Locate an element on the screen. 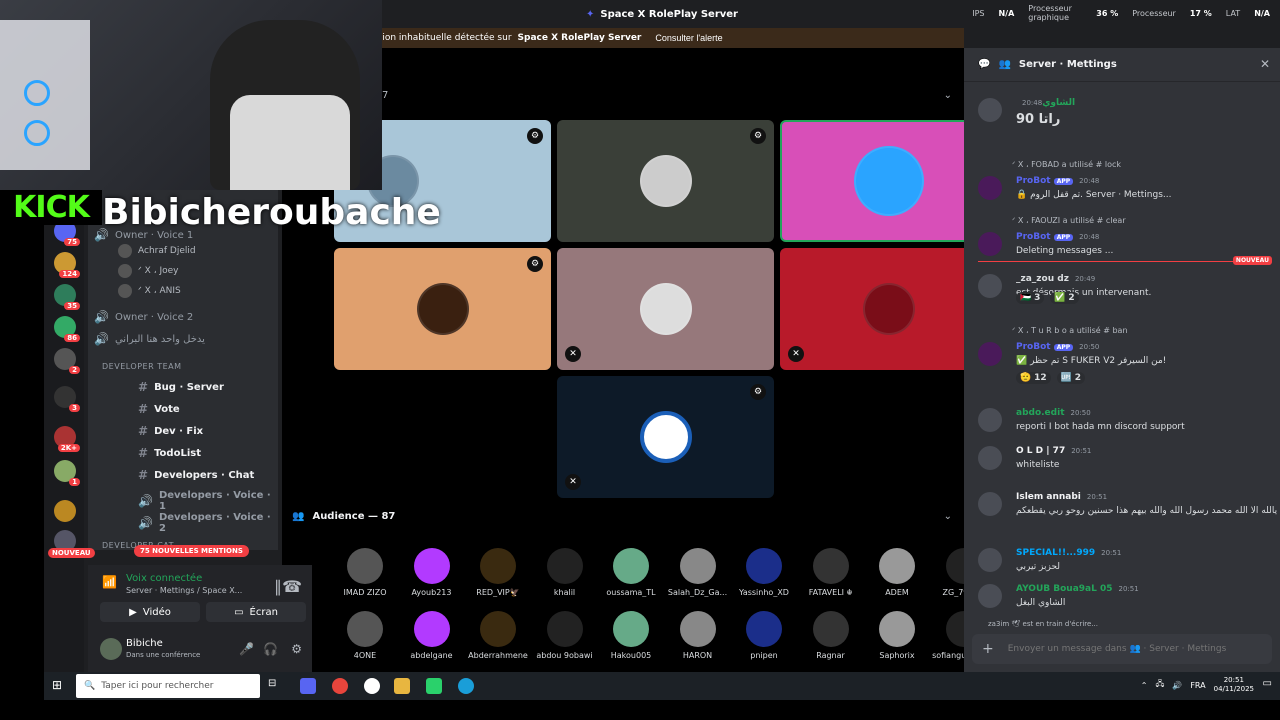  audience-member: Yassinho_XD is located at coordinates (764, 572).